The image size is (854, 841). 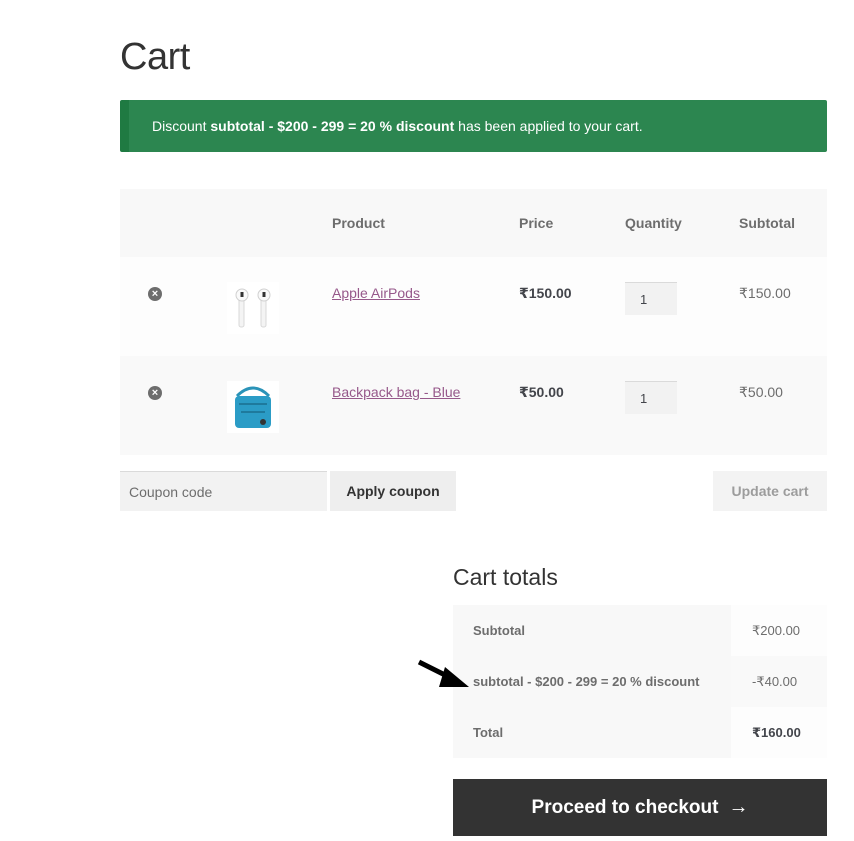 I want to click on header-quantity: Quantity, so click(x=653, y=223).